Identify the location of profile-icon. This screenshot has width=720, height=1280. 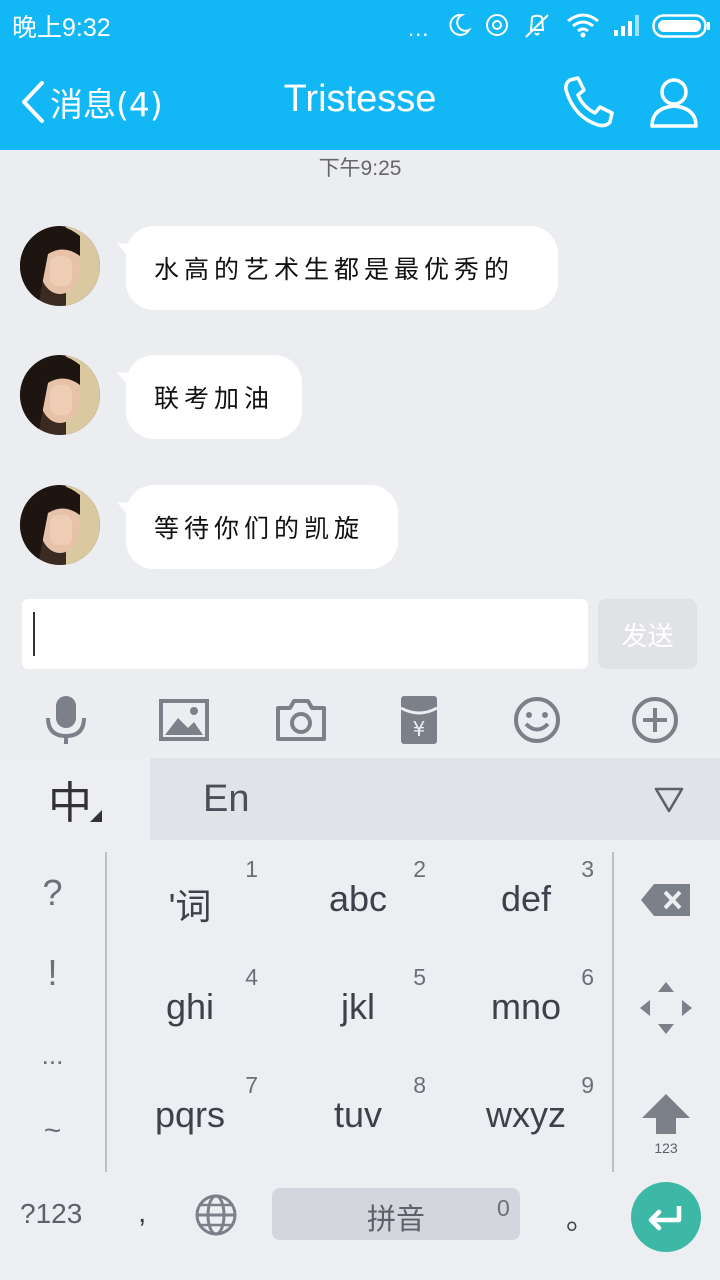
(674, 102).